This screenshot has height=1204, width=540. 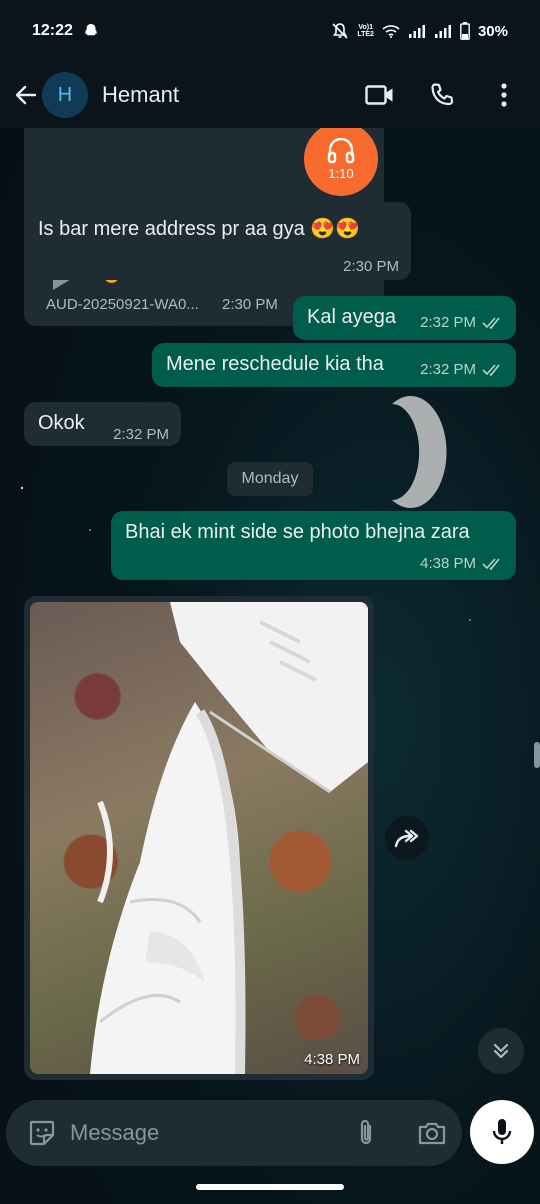 I want to click on composer-bar, so click(x=270, y=1133).